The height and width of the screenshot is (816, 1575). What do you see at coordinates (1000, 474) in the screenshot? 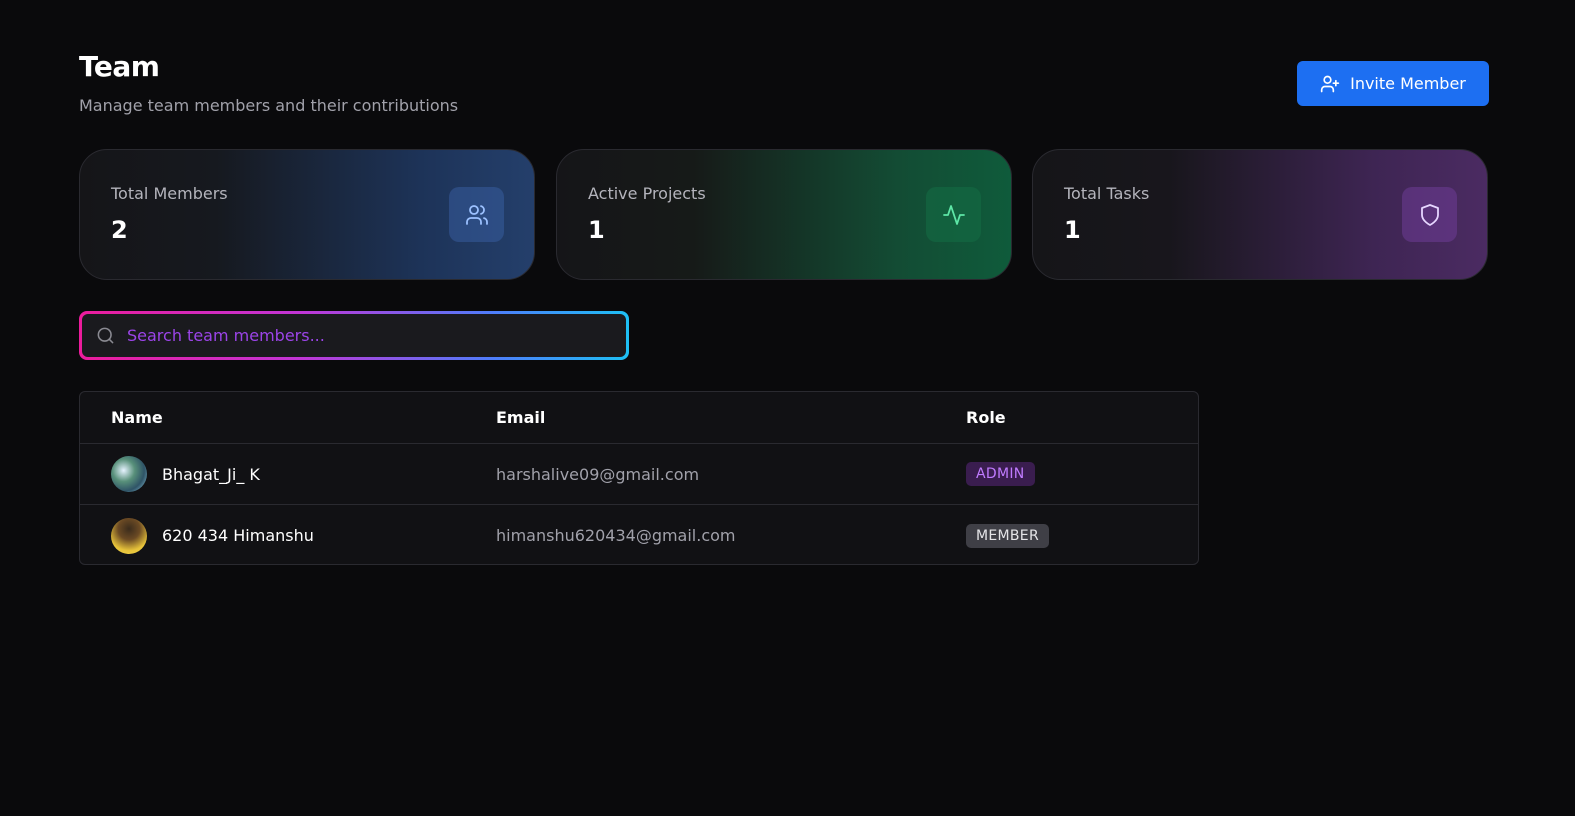
I see `role-badge: ADMIN` at bounding box center [1000, 474].